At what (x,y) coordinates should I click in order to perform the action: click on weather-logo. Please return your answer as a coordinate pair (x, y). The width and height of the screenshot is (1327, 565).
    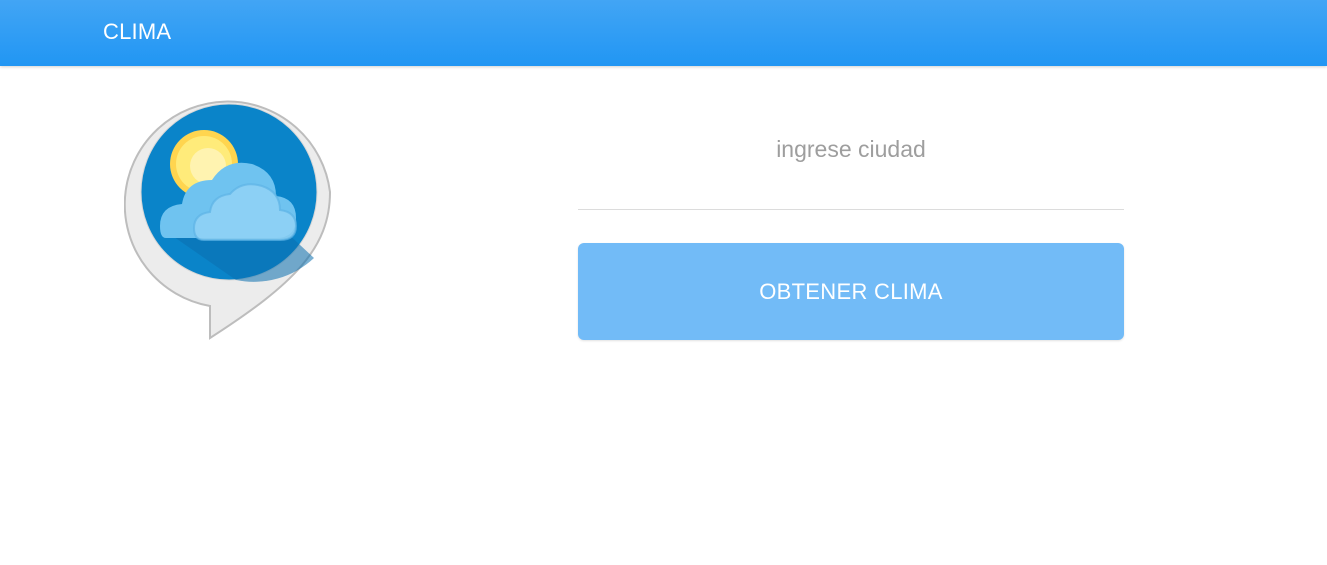
    Looking at the image, I should click on (229, 215).